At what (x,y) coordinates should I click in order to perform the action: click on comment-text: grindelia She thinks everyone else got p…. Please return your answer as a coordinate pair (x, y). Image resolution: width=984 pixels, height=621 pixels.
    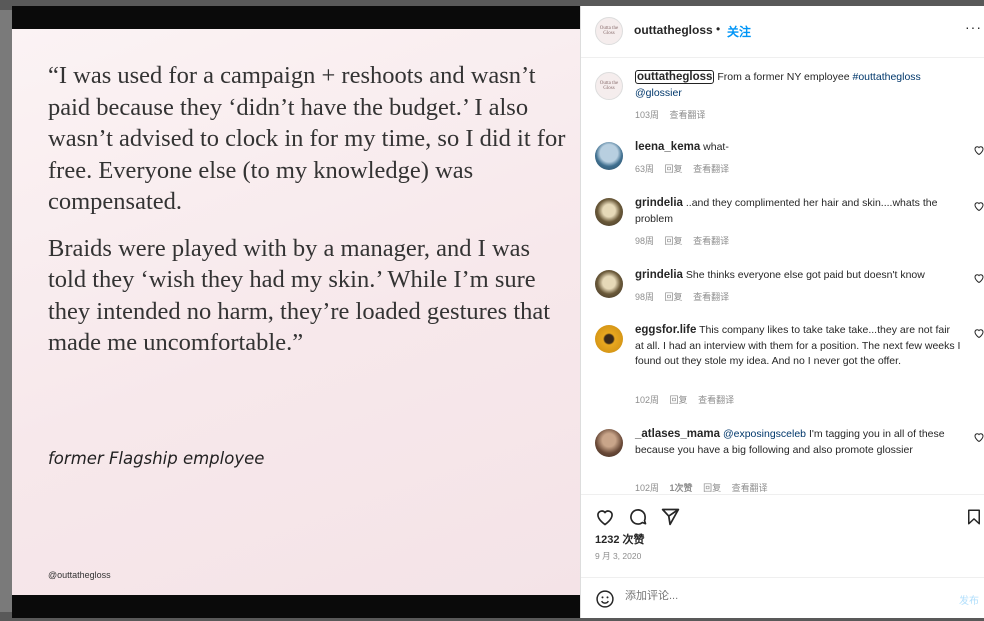
    Looking at the image, I should click on (798, 276).